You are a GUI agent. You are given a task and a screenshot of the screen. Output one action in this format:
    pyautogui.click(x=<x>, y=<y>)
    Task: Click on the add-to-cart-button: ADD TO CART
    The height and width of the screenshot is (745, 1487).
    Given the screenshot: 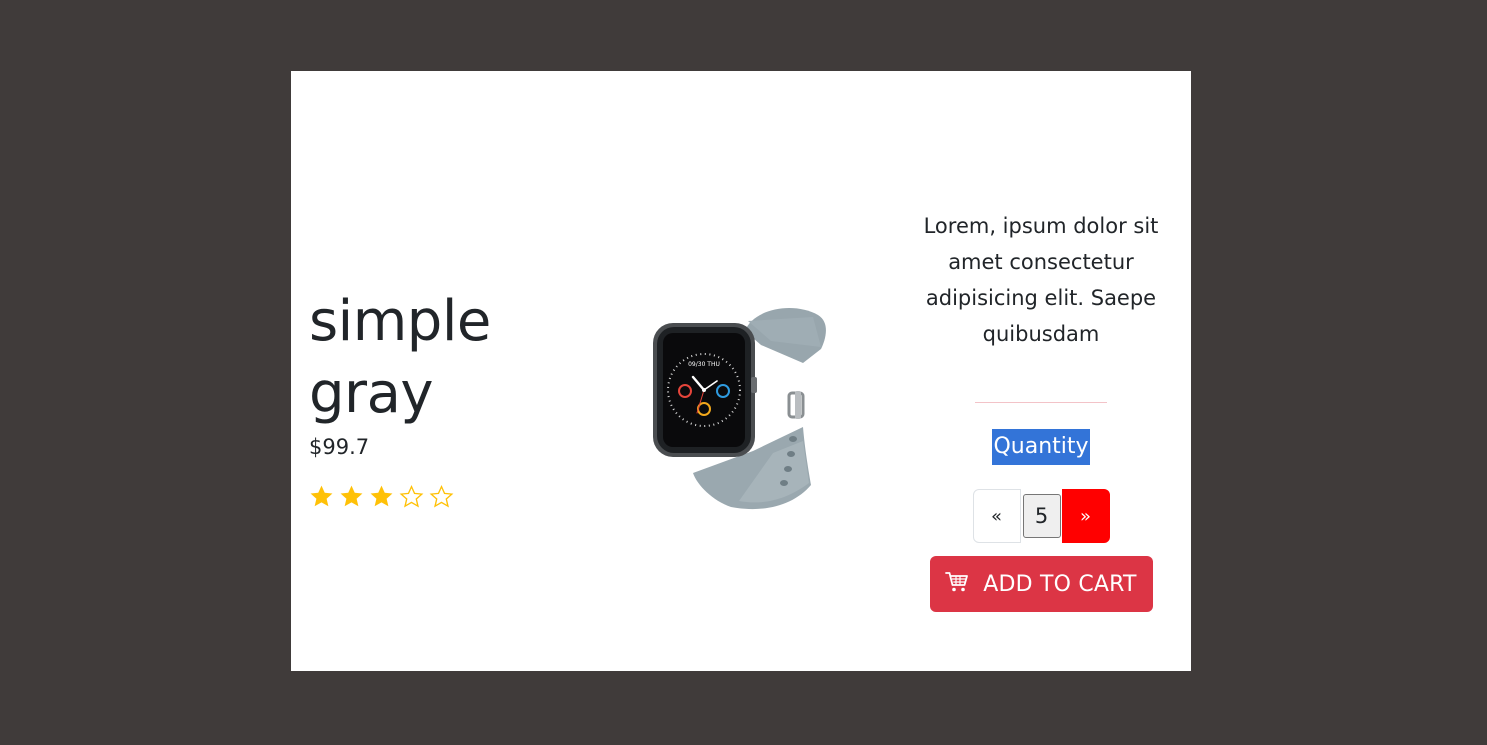 What is the action you would take?
    pyautogui.click(x=1041, y=584)
    